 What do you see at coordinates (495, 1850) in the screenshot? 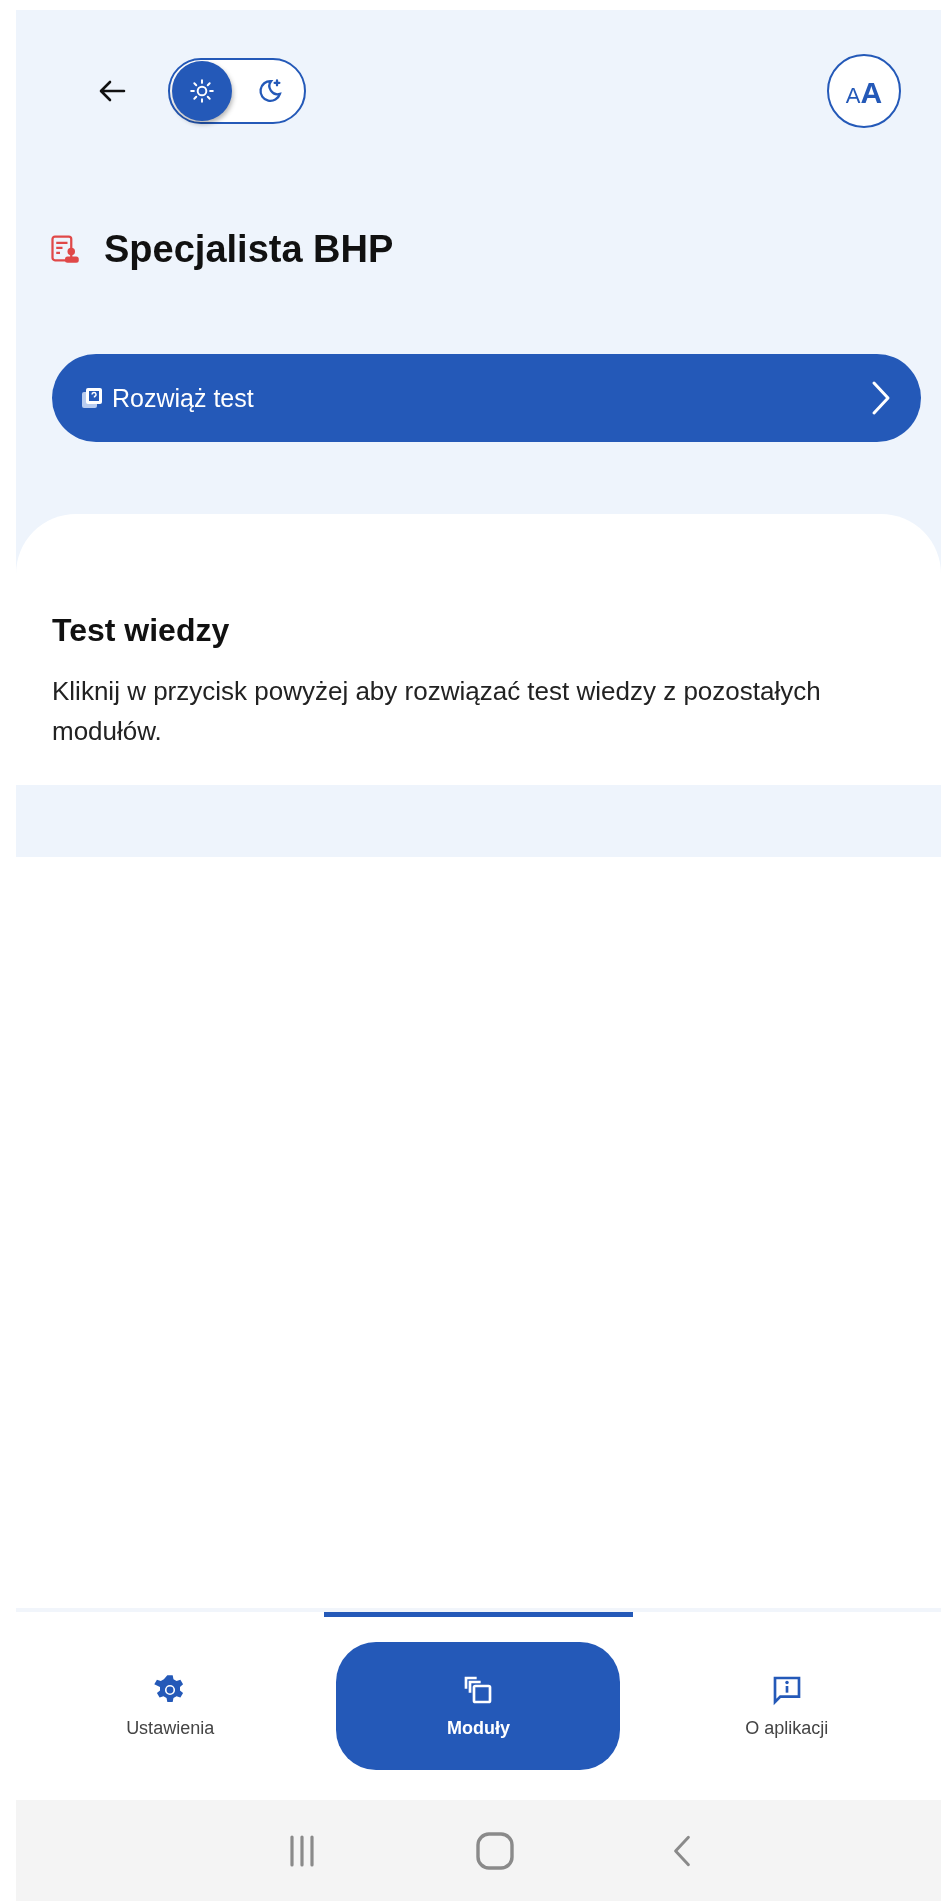
I see `home-icon` at bounding box center [495, 1850].